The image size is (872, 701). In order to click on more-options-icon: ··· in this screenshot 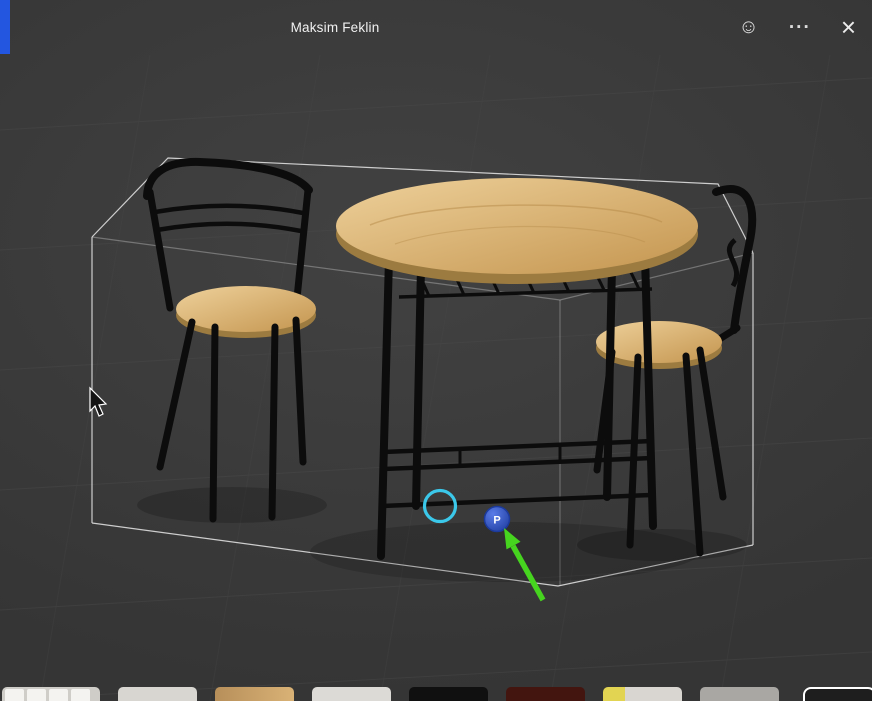, I will do `click(800, 28)`.